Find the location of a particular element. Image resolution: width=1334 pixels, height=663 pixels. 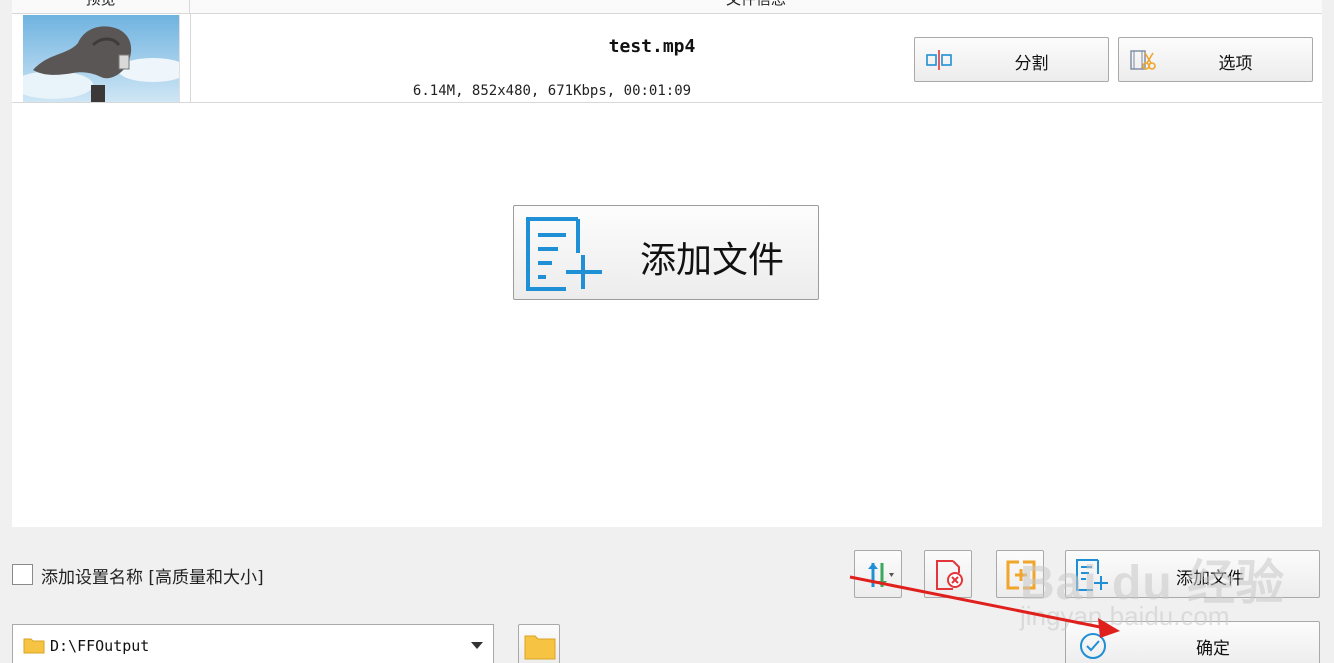

list-header: 预览 文件信息 is located at coordinates (667, 7).